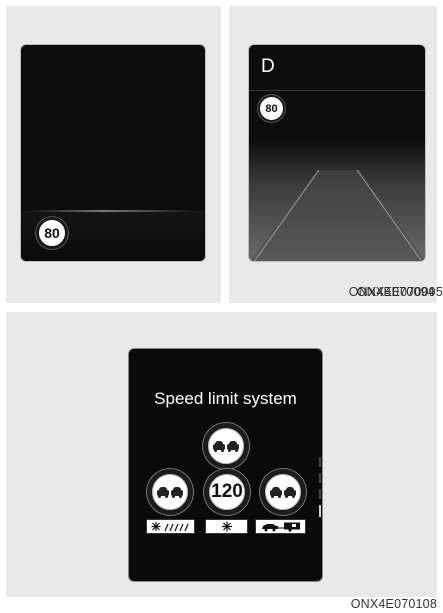 The image size is (443, 613). I want to click on horizon-line, so click(113, 211).